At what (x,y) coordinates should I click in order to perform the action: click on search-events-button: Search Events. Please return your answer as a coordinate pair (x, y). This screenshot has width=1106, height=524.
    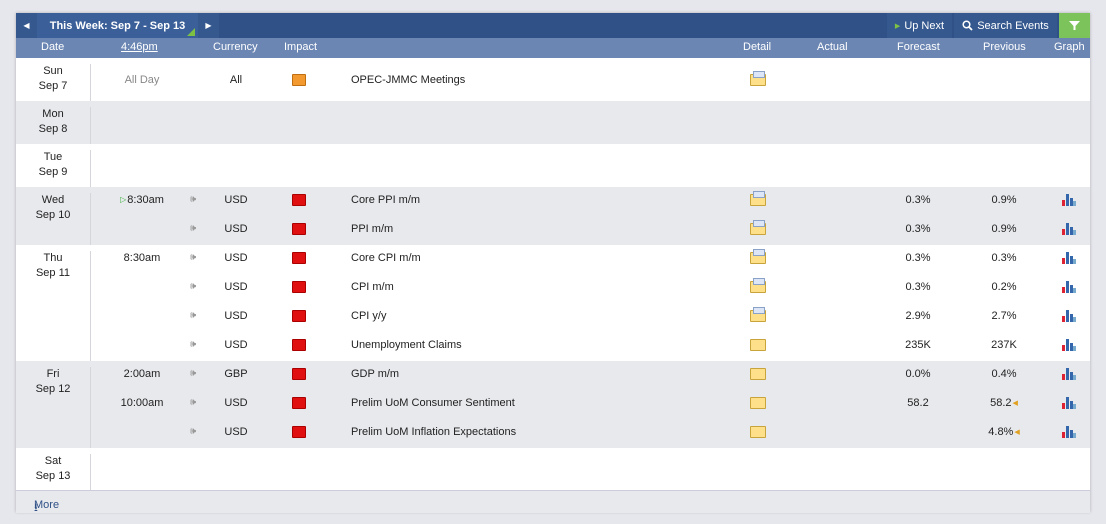
    Looking at the image, I should click on (1005, 25).